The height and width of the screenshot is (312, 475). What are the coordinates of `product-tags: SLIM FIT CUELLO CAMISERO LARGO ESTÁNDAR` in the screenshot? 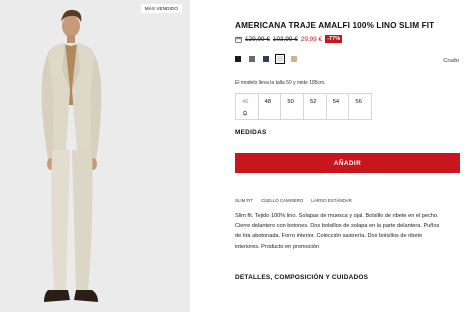 It's located at (293, 200).